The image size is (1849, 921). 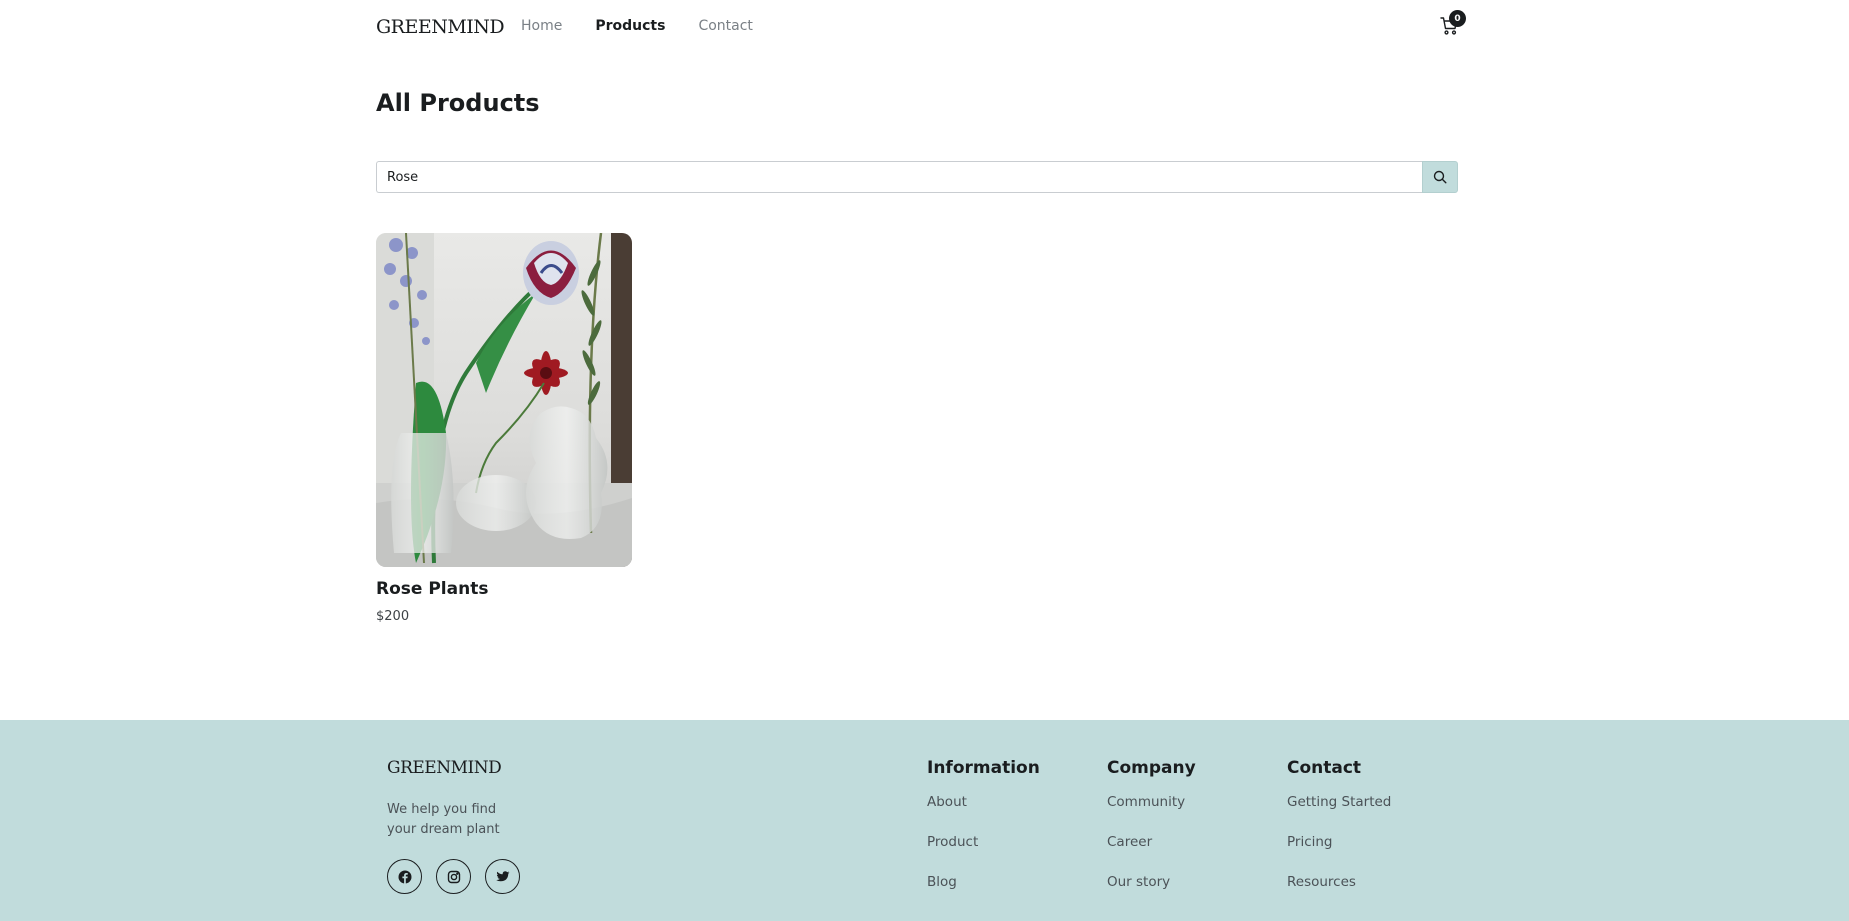 I want to click on twitter-button, so click(x=502, y=876).